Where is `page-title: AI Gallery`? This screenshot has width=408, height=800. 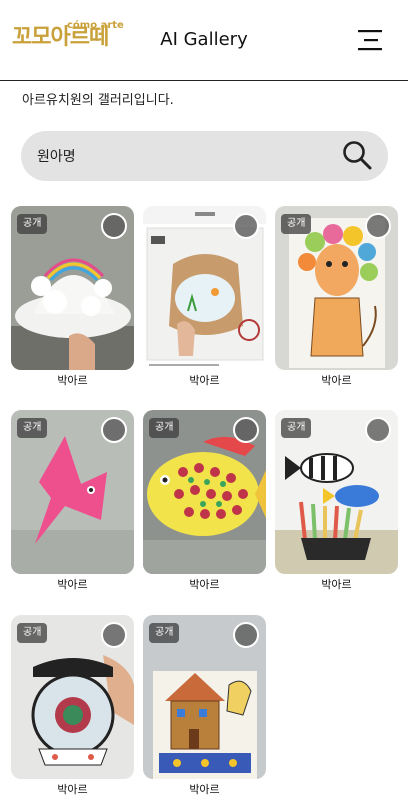 page-title: AI Gallery is located at coordinates (204, 39).